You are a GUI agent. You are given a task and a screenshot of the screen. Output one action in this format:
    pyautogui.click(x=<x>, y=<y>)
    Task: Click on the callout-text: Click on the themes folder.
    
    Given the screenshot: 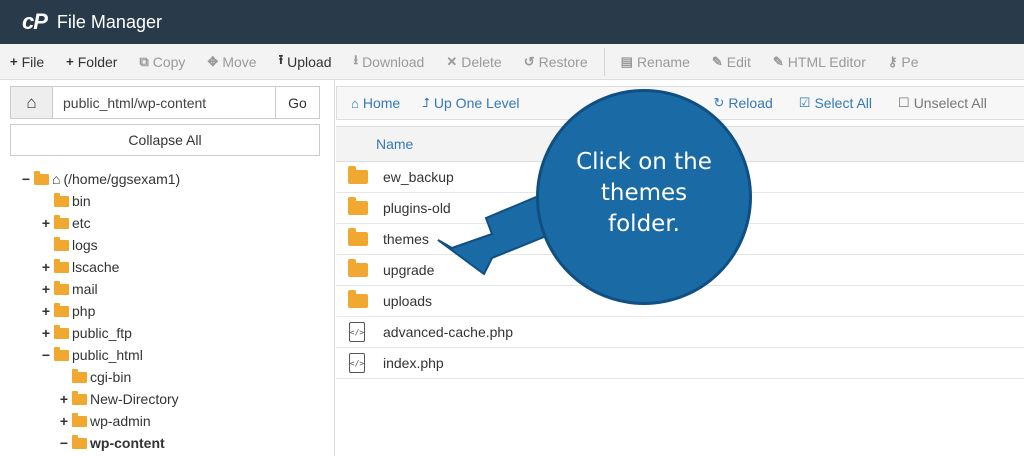 What is the action you would take?
    pyautogui.click(x=644, y=192)
    